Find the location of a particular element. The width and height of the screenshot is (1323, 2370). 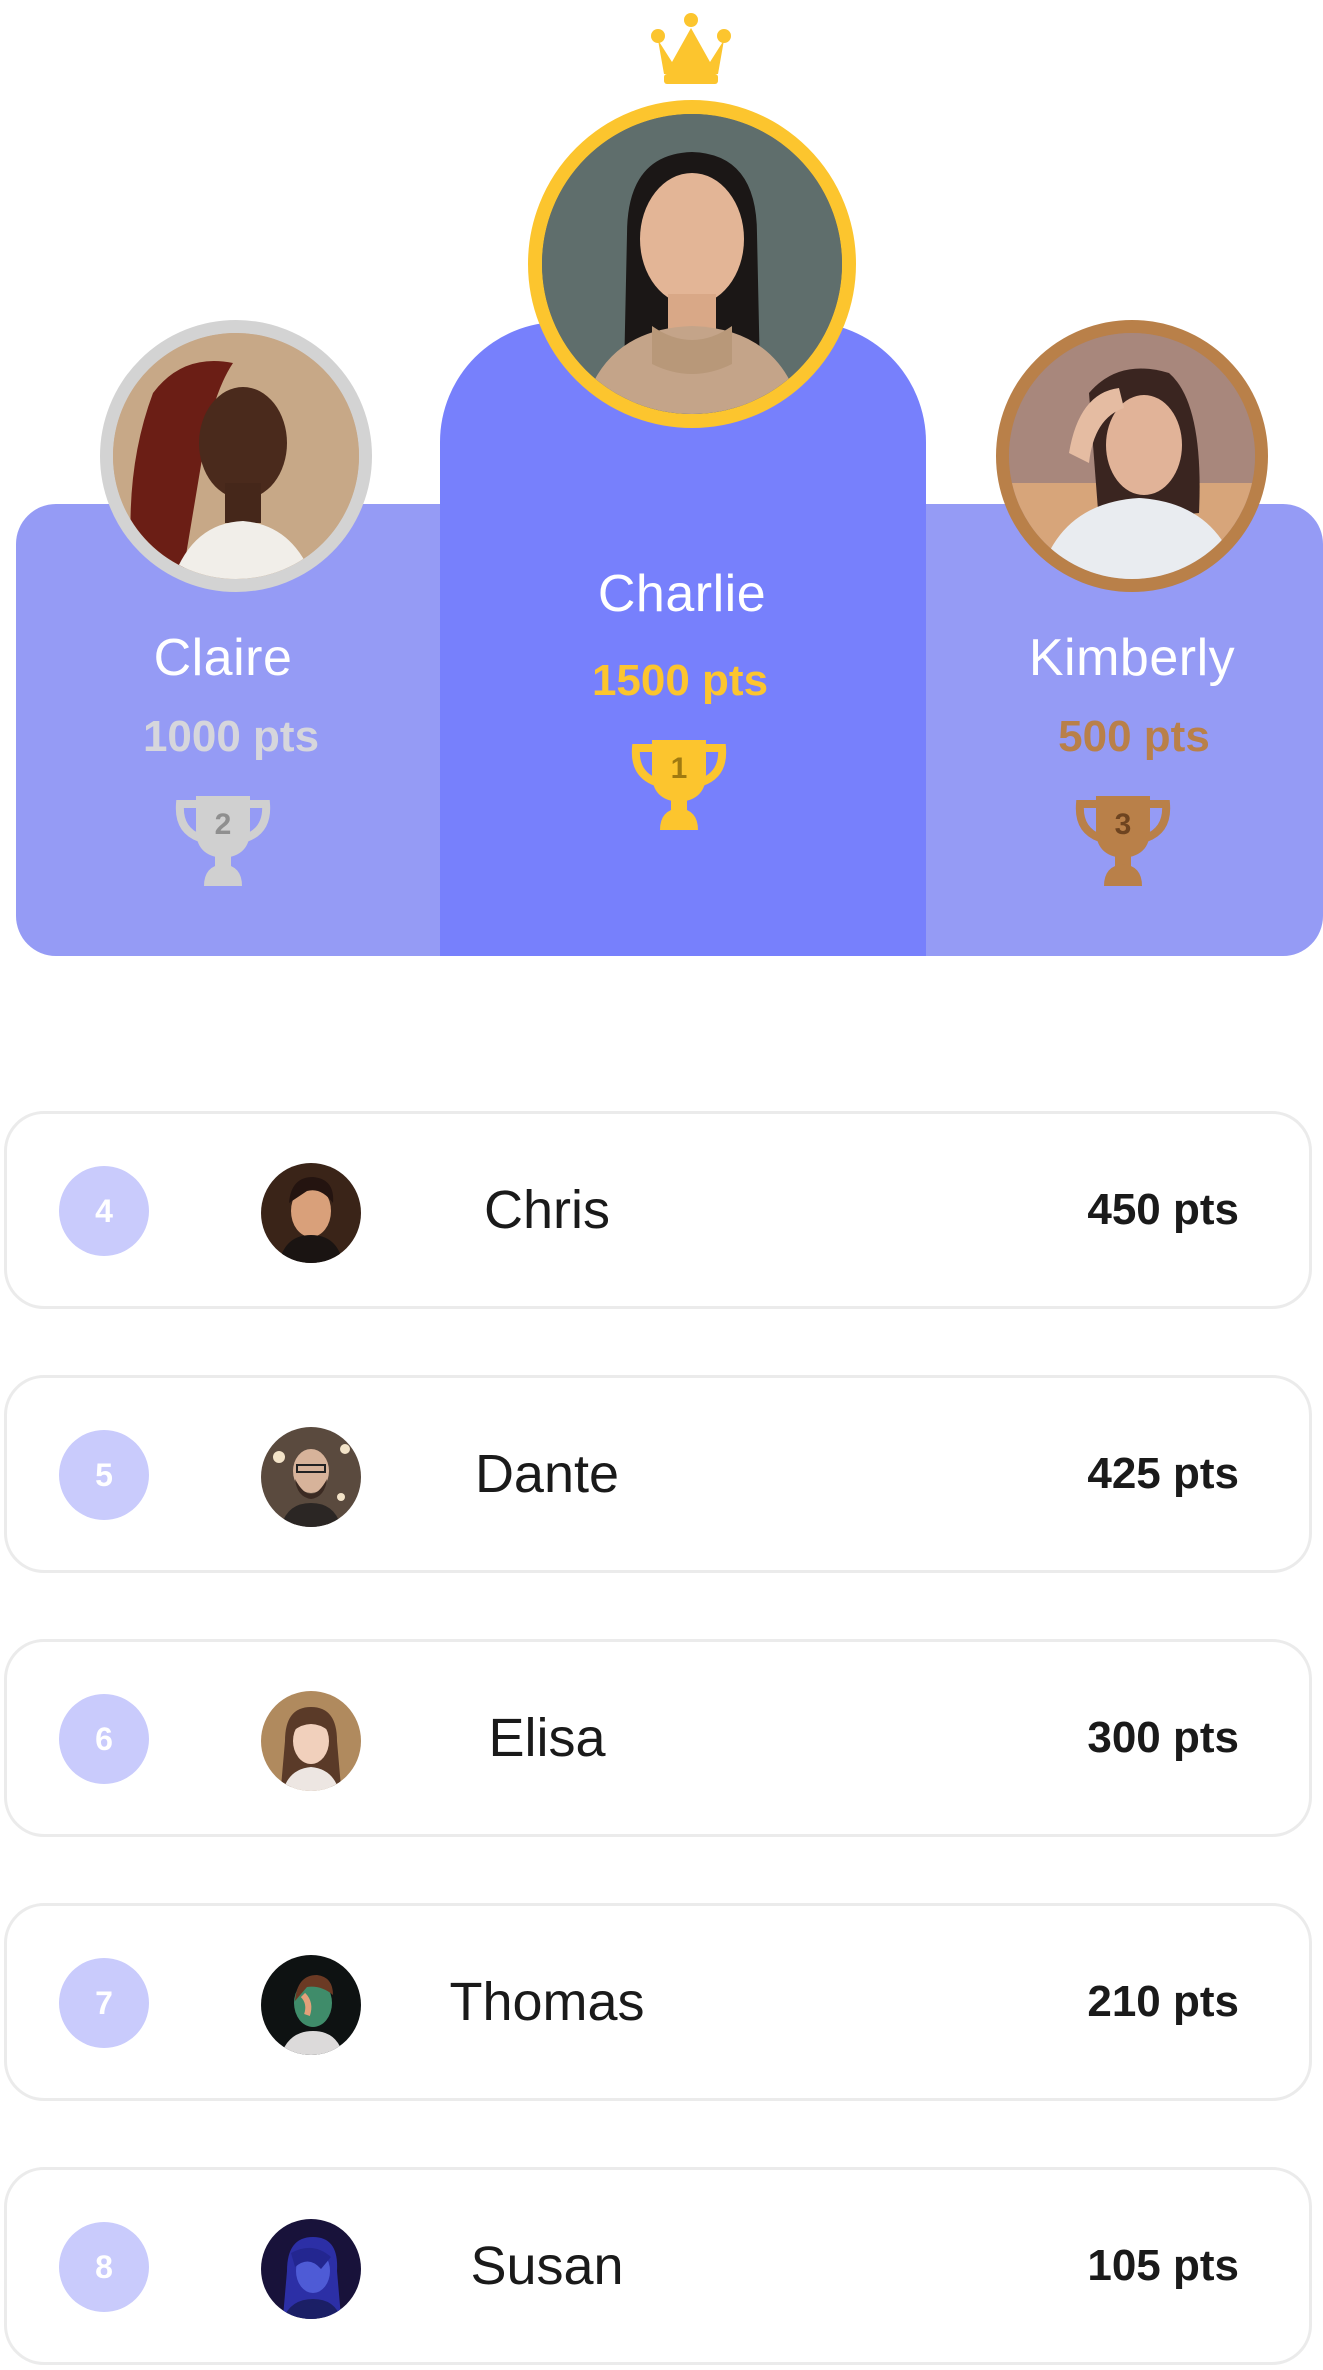

rank-badge: 4 is located at coordinates (104, 1211).